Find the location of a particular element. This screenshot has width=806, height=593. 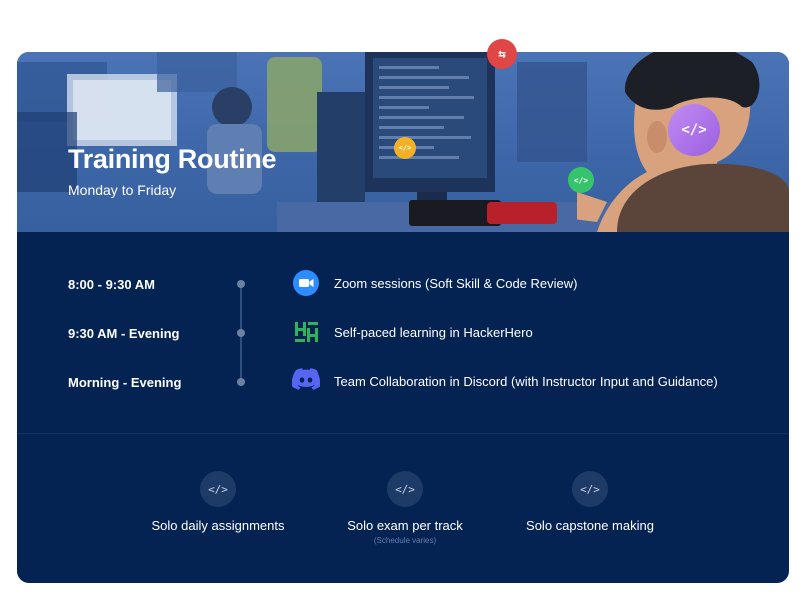

schedule-time: 9:30 AM - Evening is located at coordinates (124, 333).